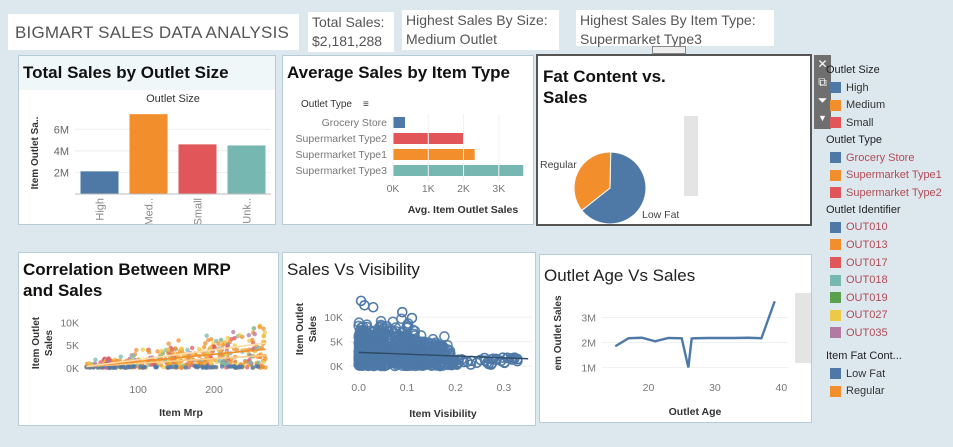 Image resolution: width=953 pixels, height=447 pixels. Describe the element at coordinates (620, 275) in the screenshot. I see `panel-title: Outlet Age Vs Sales` at that location.